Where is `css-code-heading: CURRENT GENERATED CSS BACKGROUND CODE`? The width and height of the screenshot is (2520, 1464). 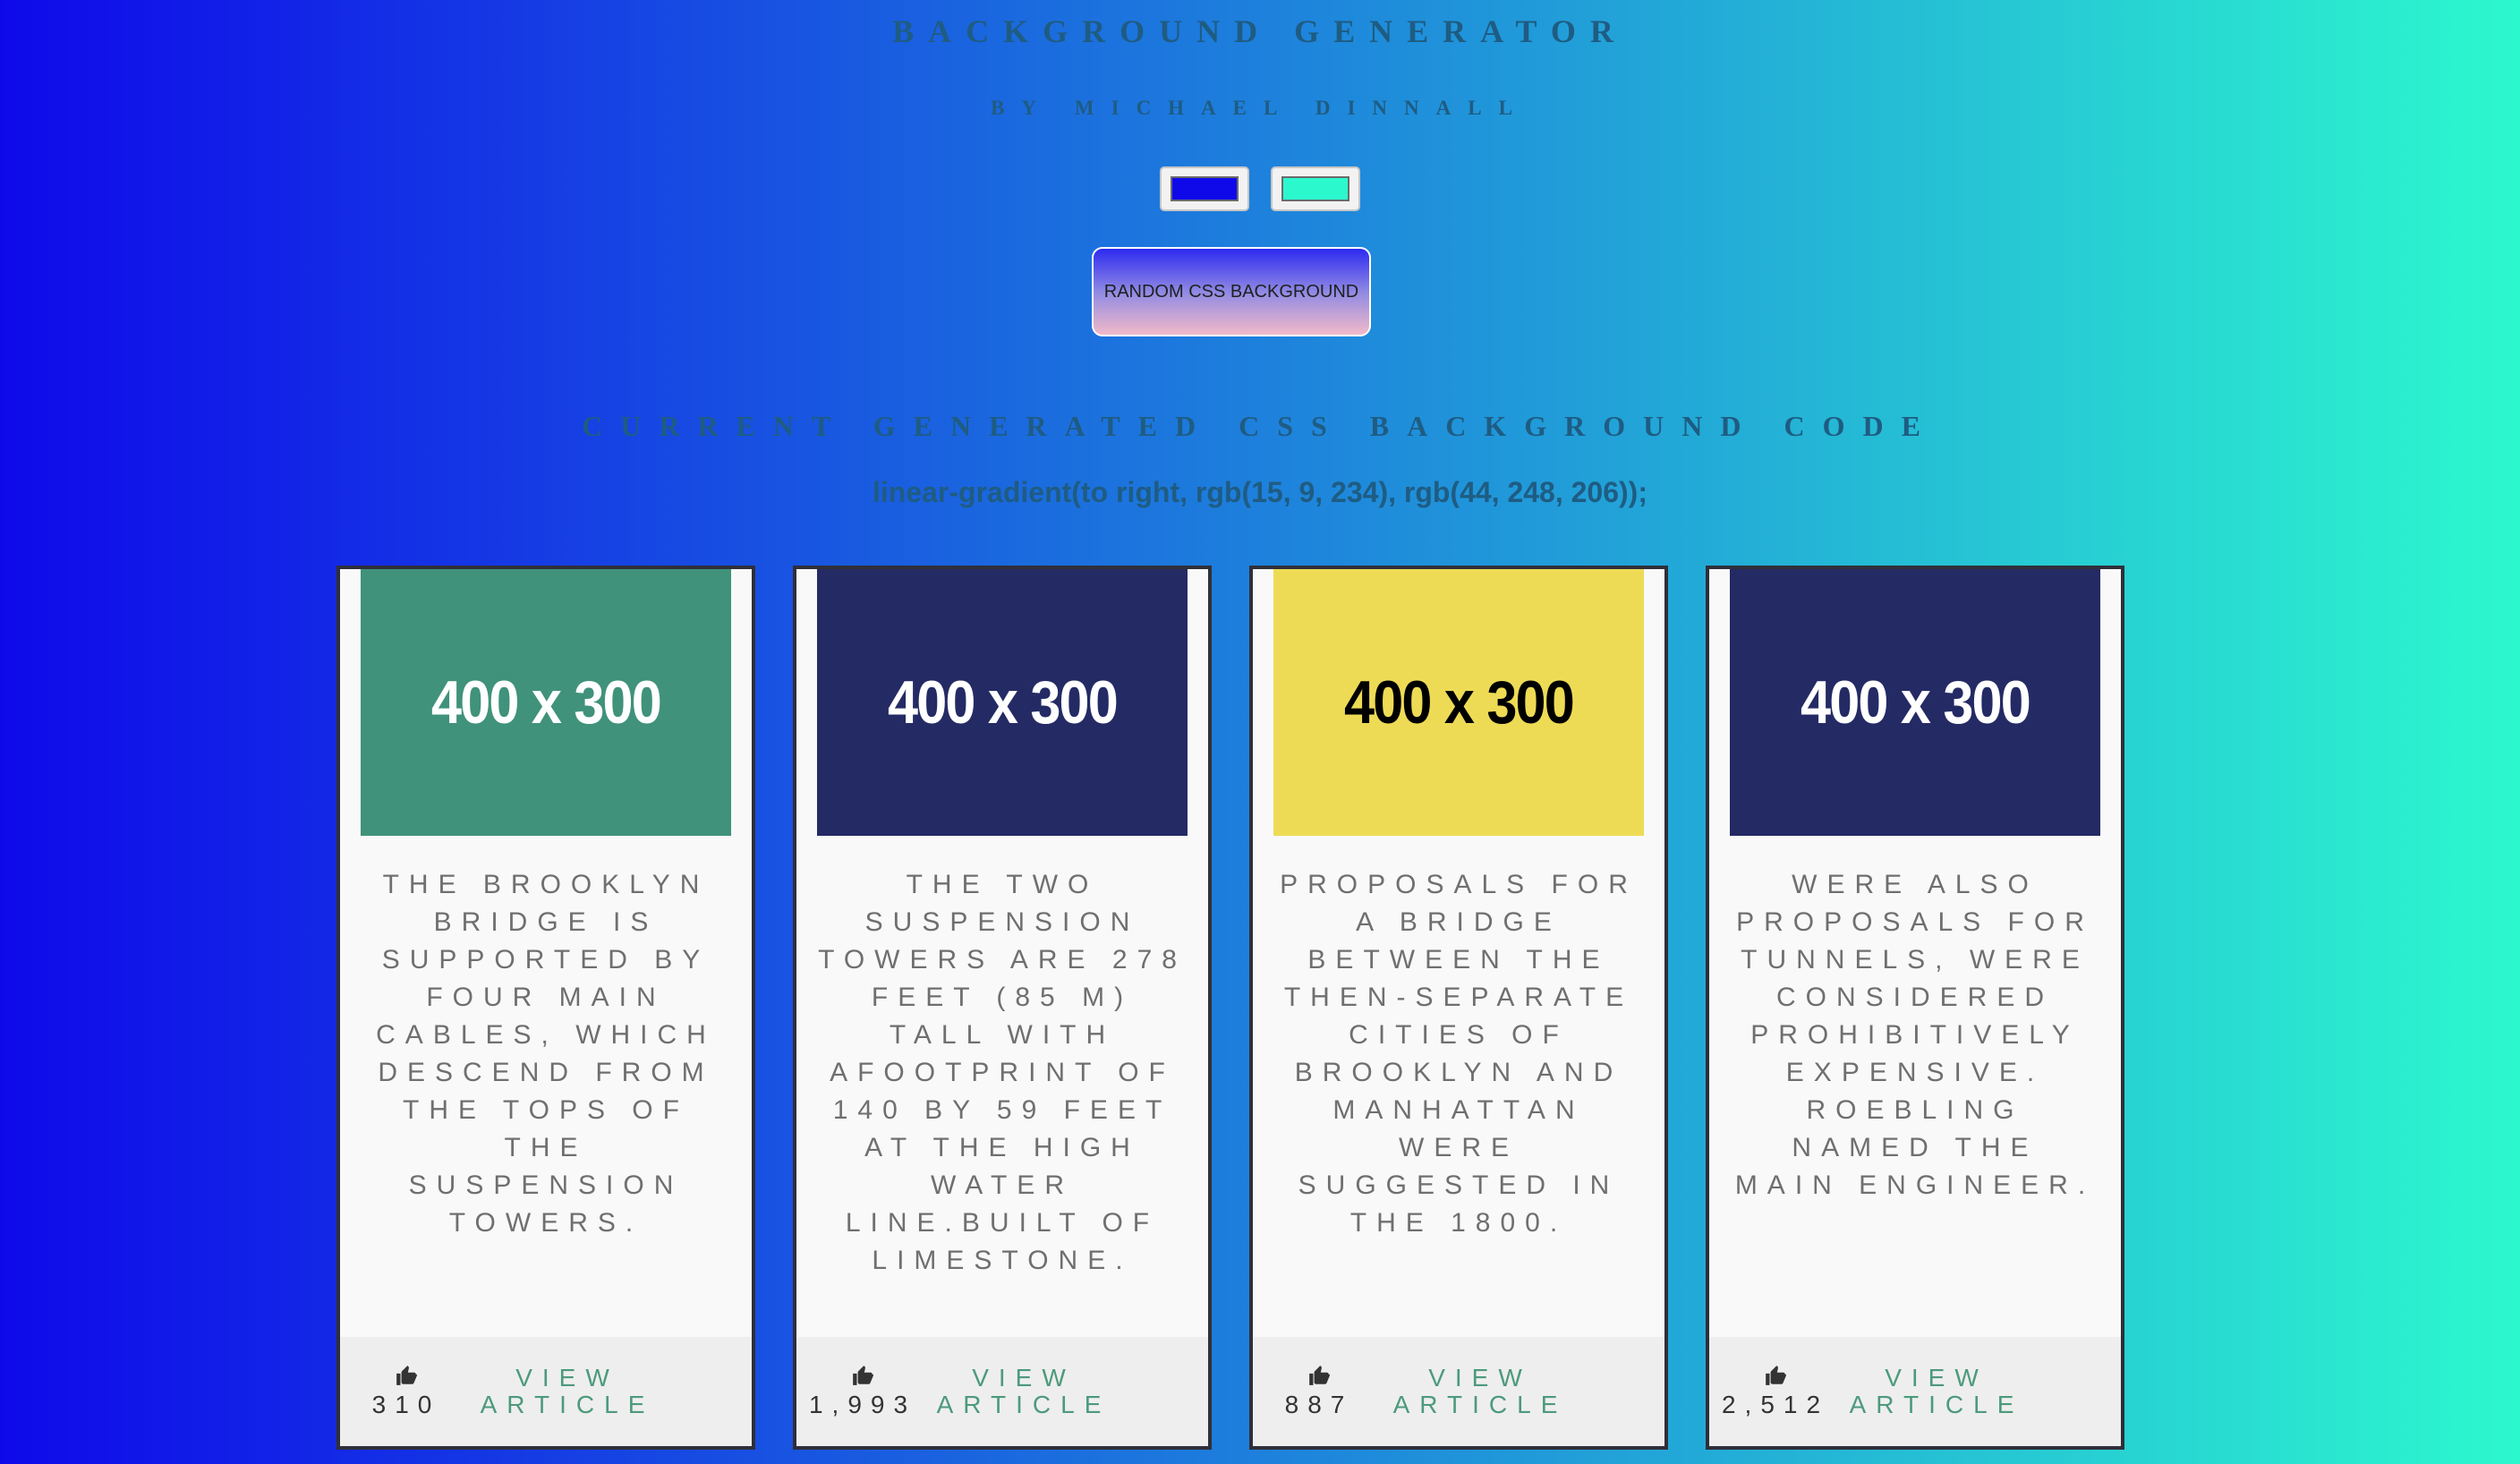 css-code-heading: CURRENT GENERATED CSS BACKGROUND CODE is located at coordinates (1260, 426).